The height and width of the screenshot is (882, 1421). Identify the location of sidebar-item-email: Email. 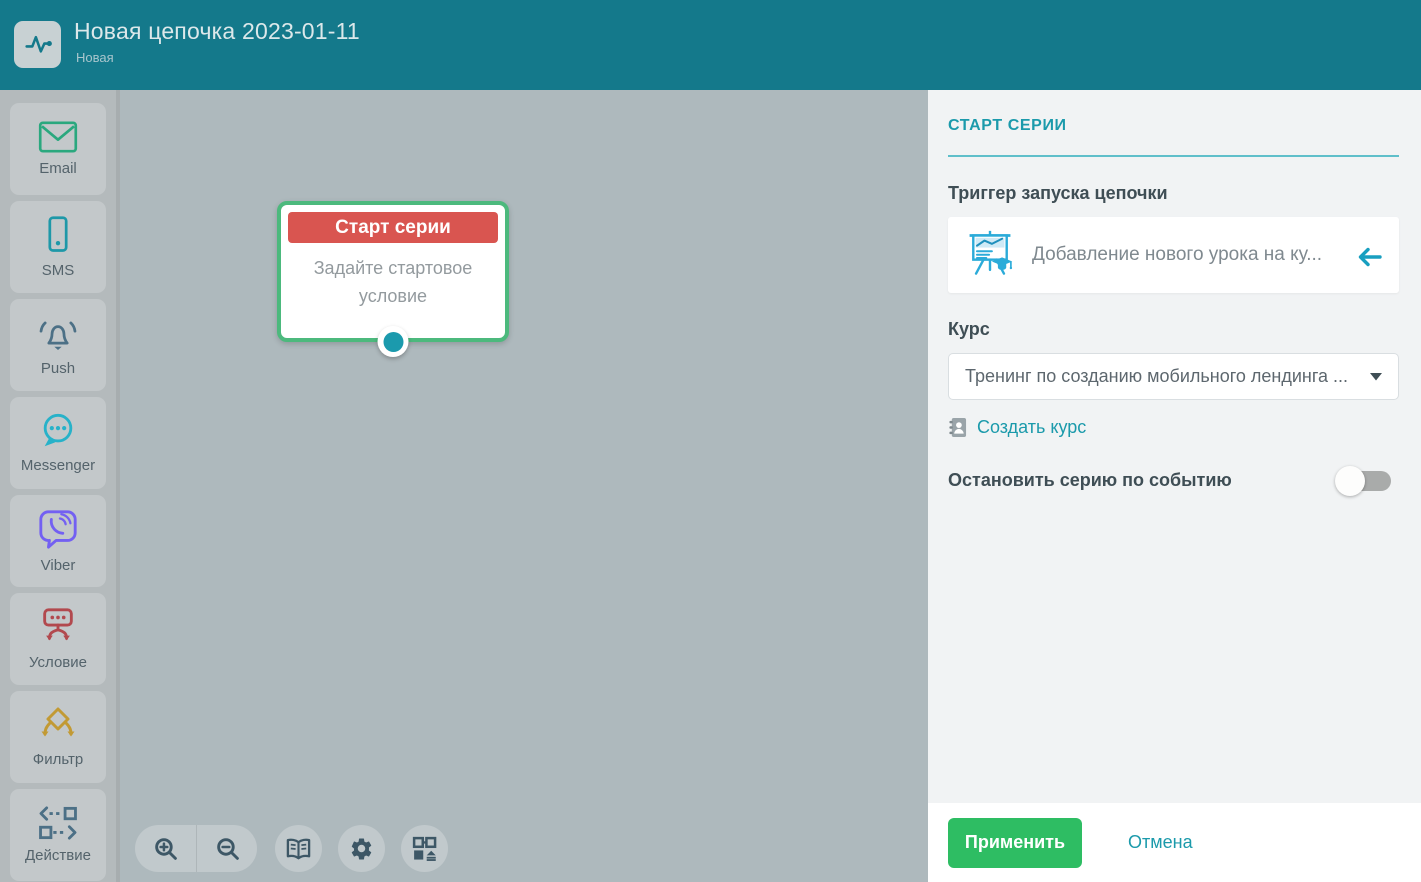
(58, 149).